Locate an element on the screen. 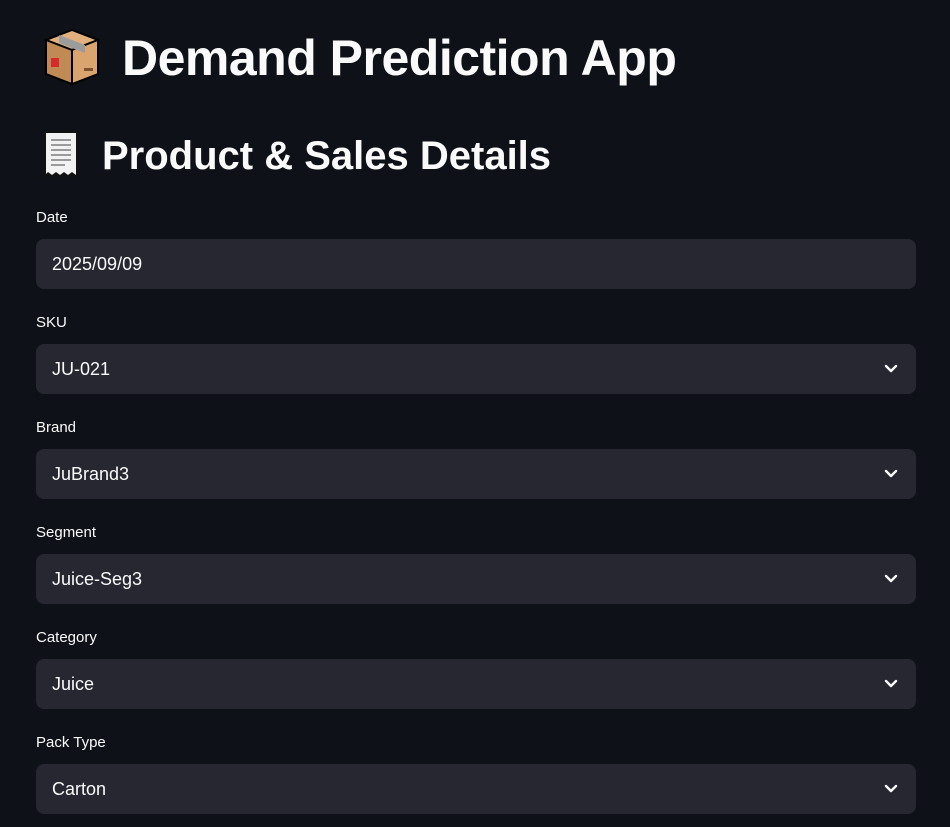 This screenshot has height=827, width=950. date-label: Date is located at coordinates (52, 217).